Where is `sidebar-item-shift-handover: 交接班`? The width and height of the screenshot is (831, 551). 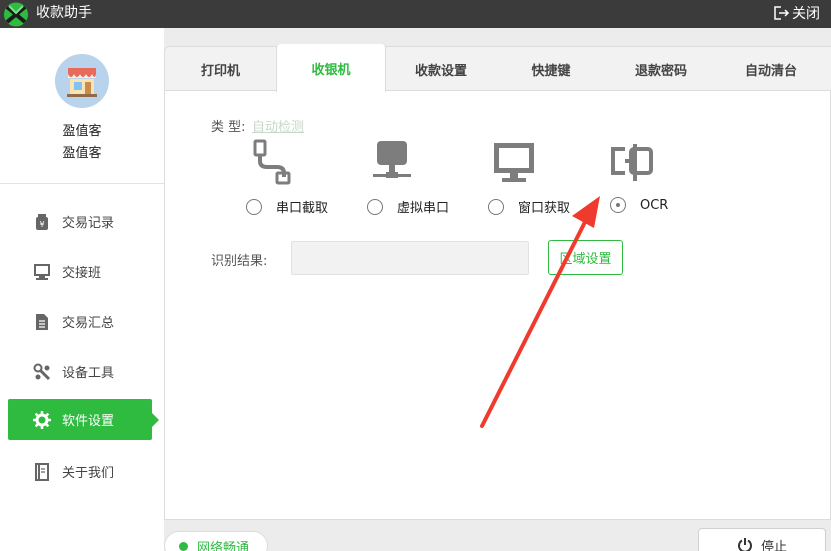 sidebar-item-shift-handover: 交接班 is located at coordinates (80, 271).